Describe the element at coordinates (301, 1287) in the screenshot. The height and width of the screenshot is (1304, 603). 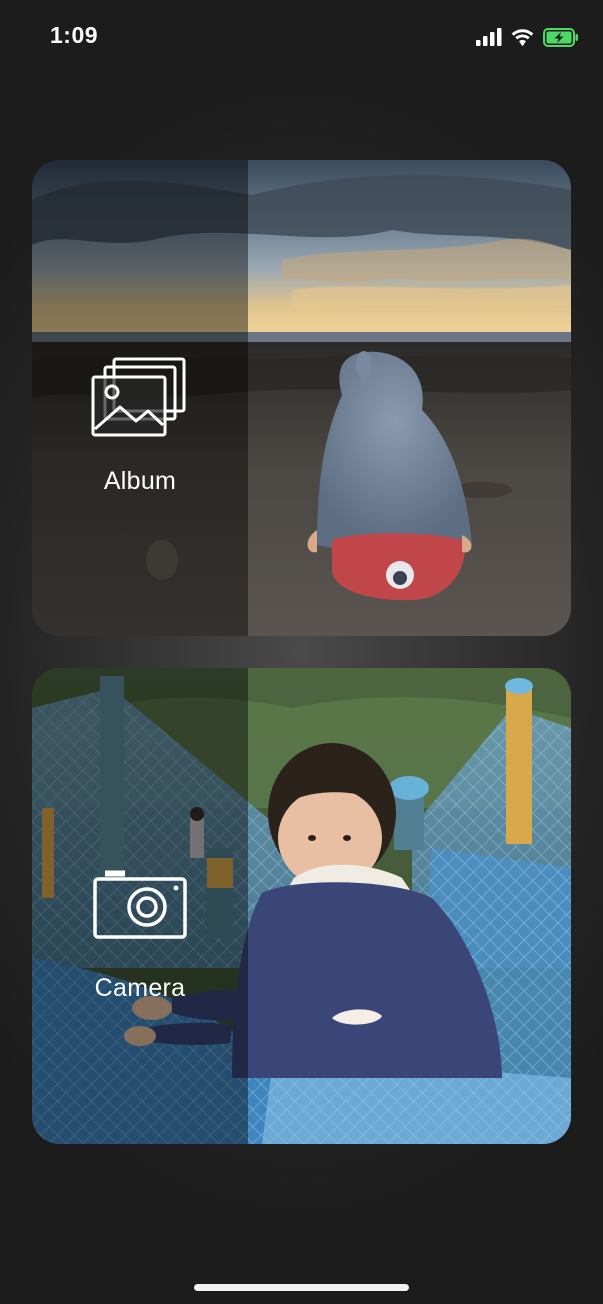
I see `home-indicator` at that location.